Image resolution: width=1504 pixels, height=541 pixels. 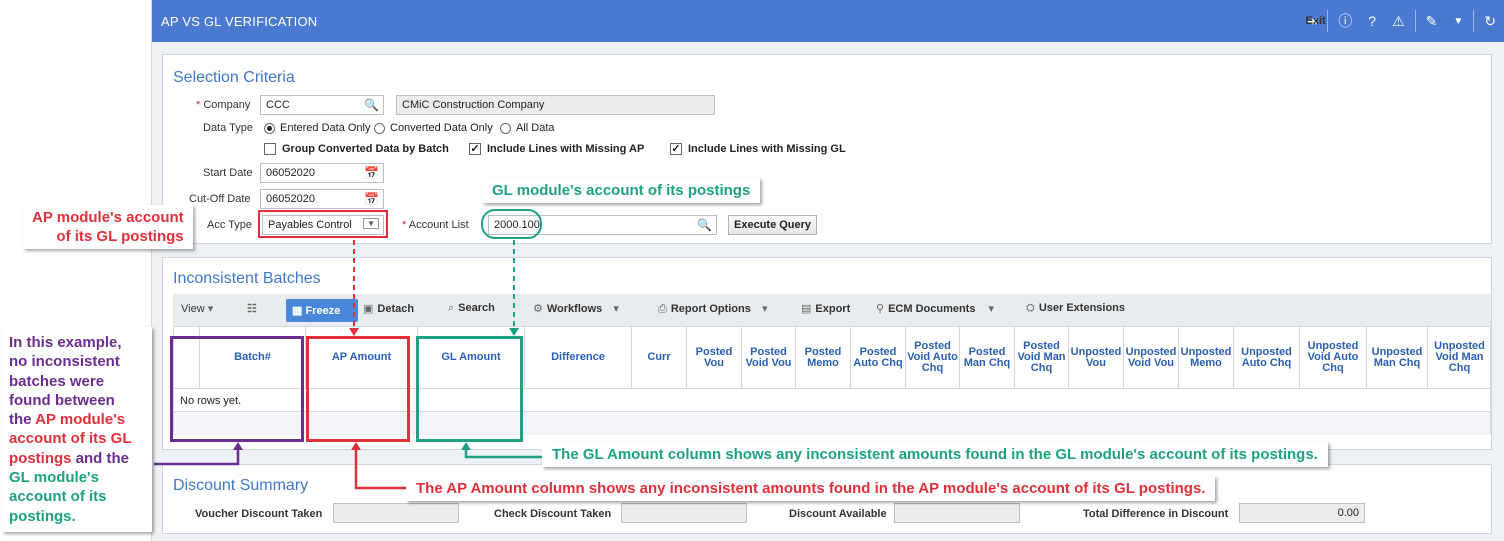 I want to click on column-header-unposted-void-auto-chq: Unposted Void Auto Chq, so click(x=1333, y=358).